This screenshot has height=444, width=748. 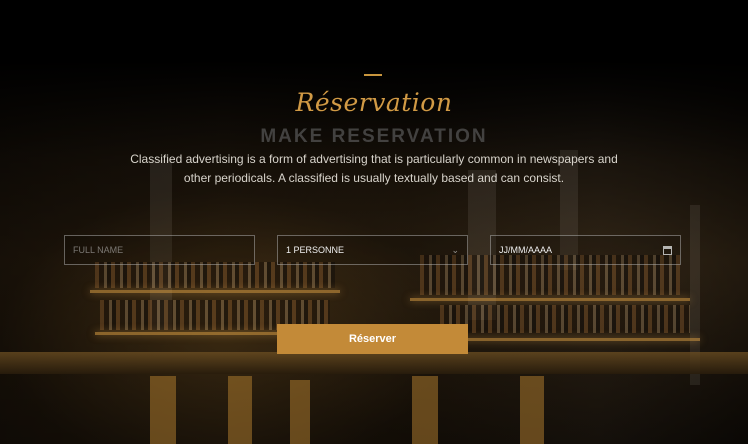 What do you see at coordinates (315, 250) in the screenshot?
I see `persons-select-value: 1 PERSONNE` at bounding box center [315, 250].